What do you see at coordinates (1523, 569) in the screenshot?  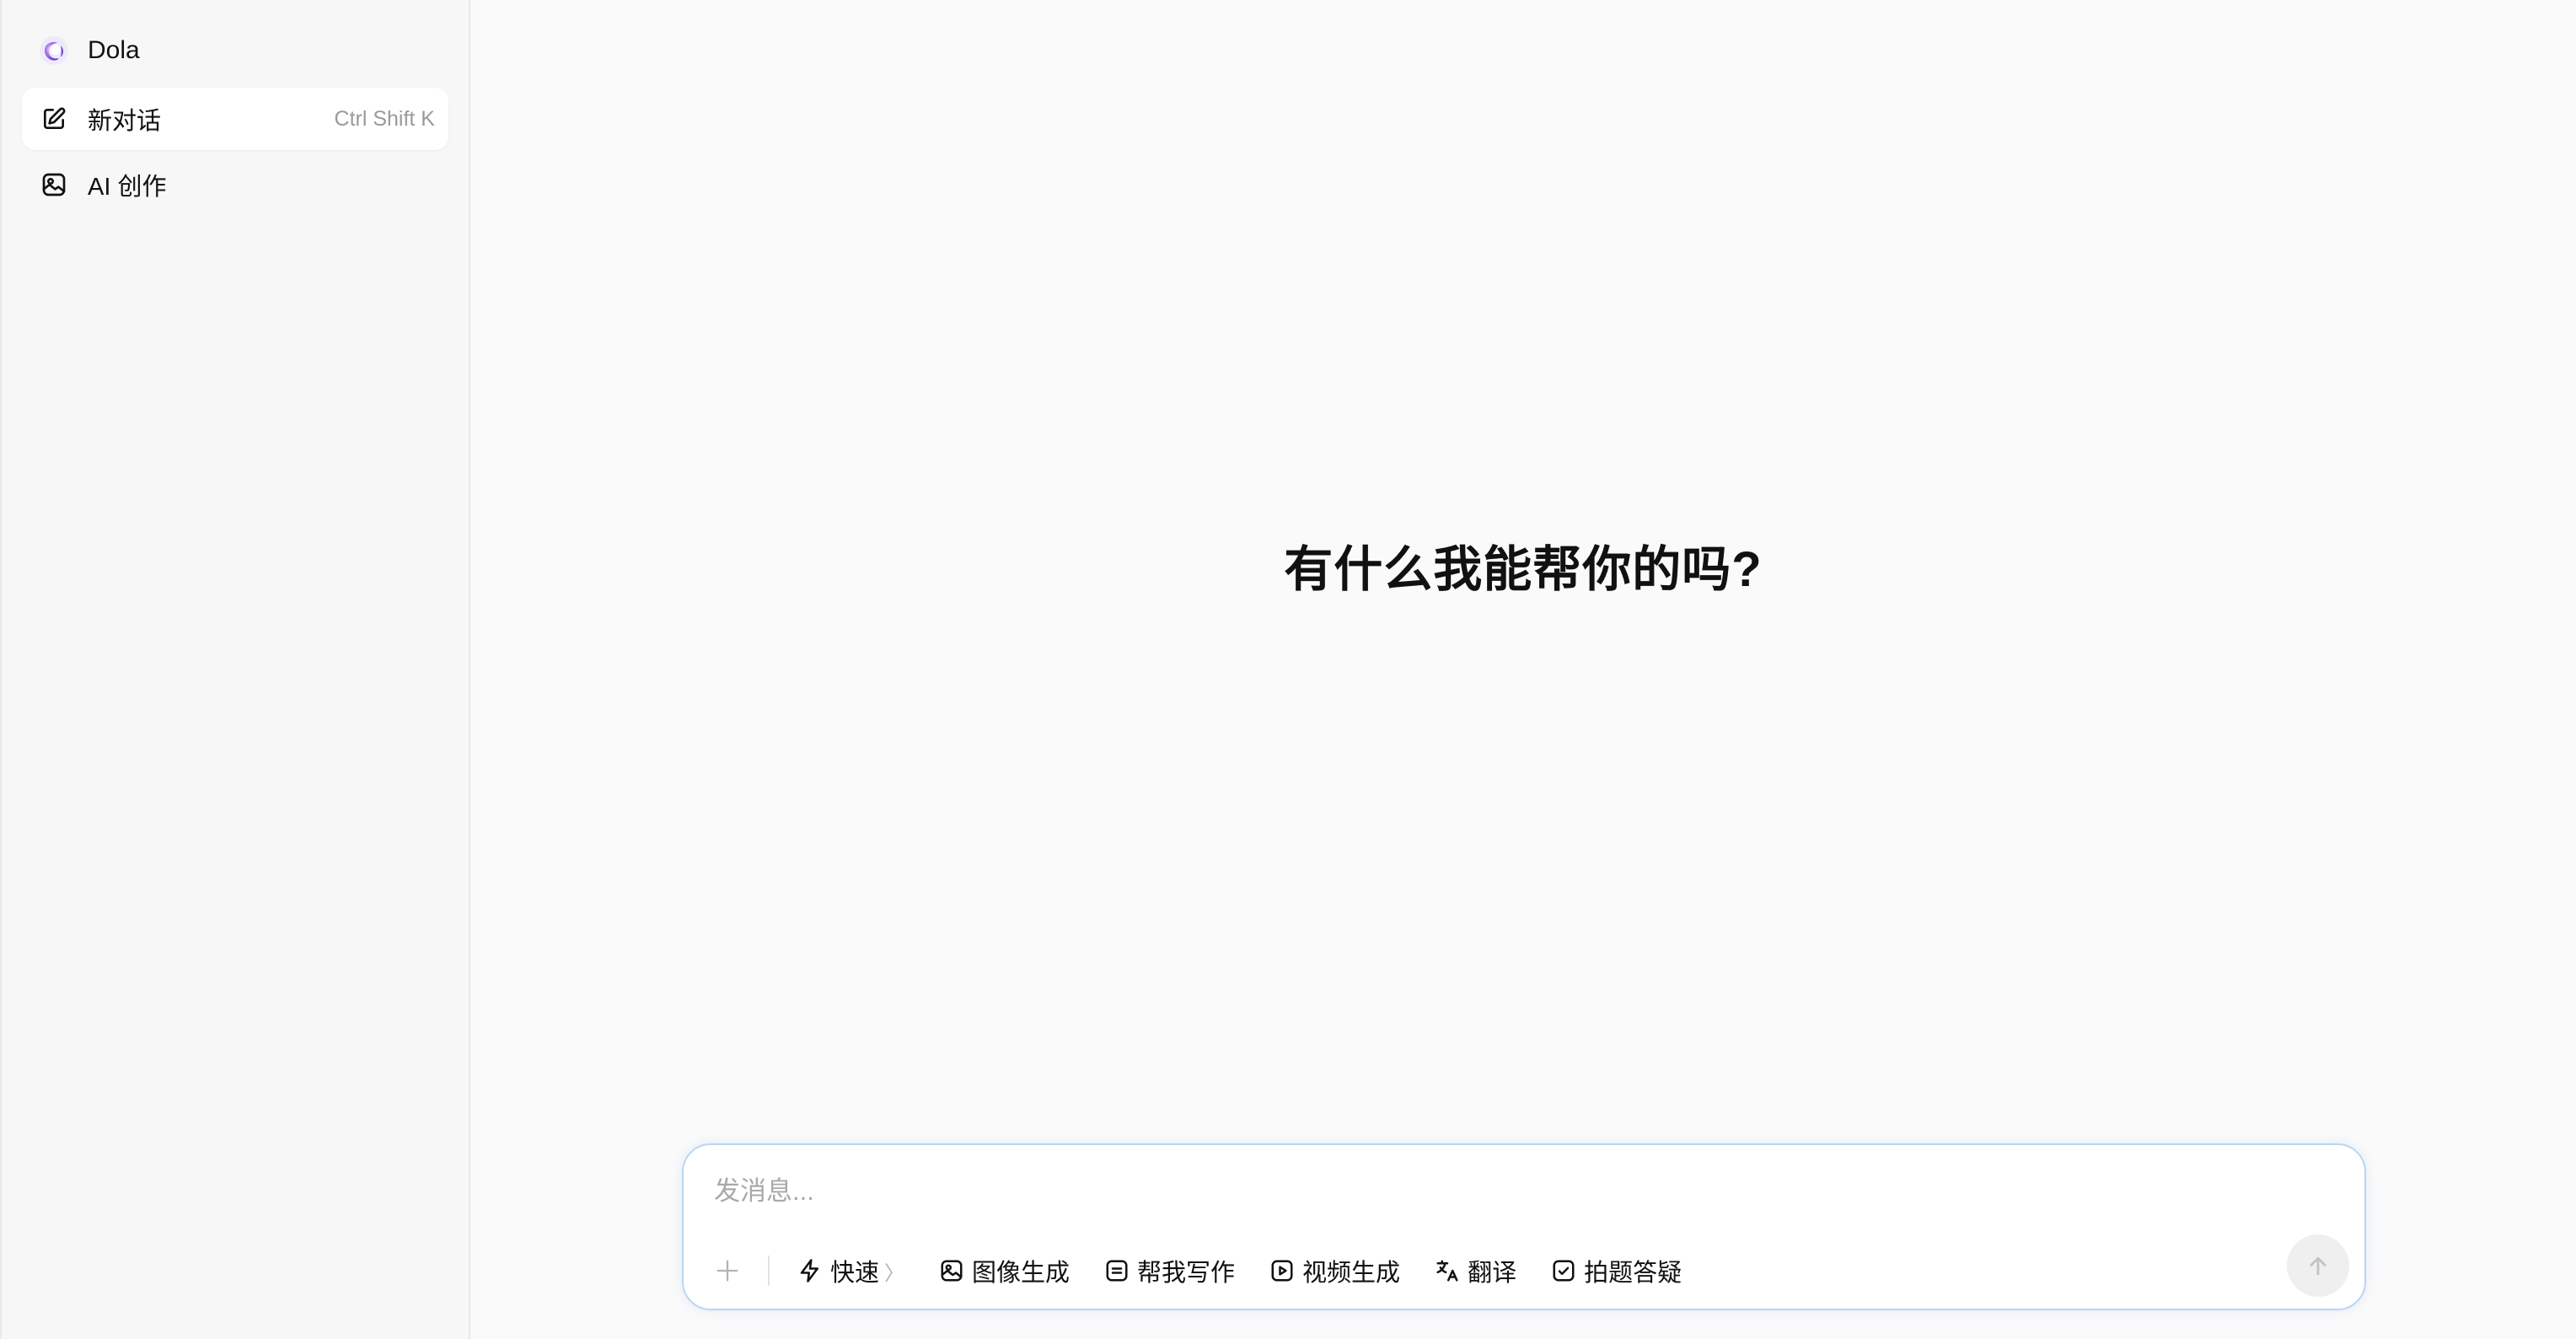 I see `greeting-title: 有什么我能帮你的吗?` at bounding box center [1523, 569].